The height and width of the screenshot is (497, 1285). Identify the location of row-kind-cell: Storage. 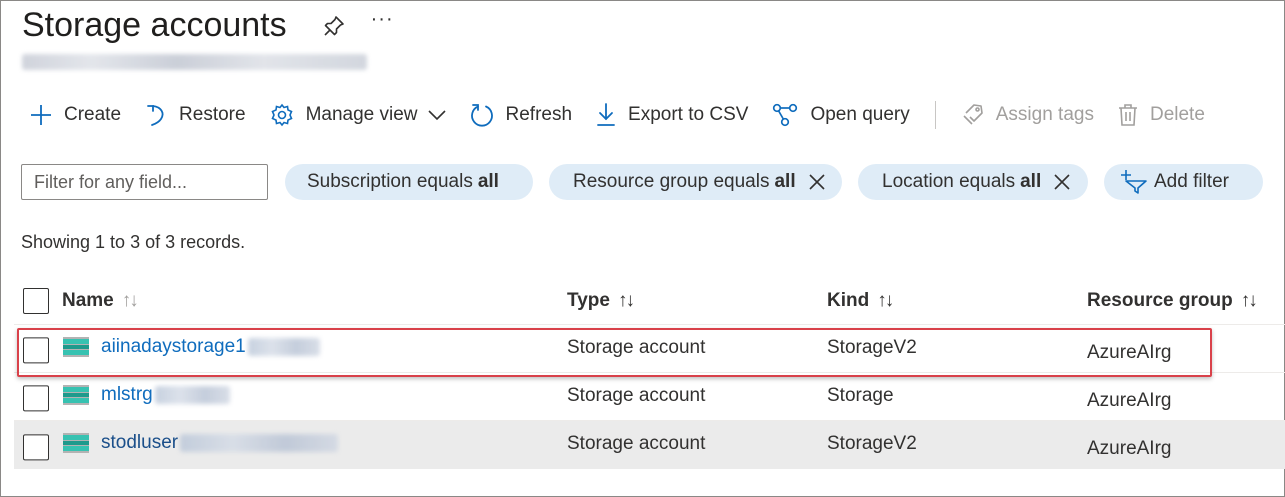
(860, 395).